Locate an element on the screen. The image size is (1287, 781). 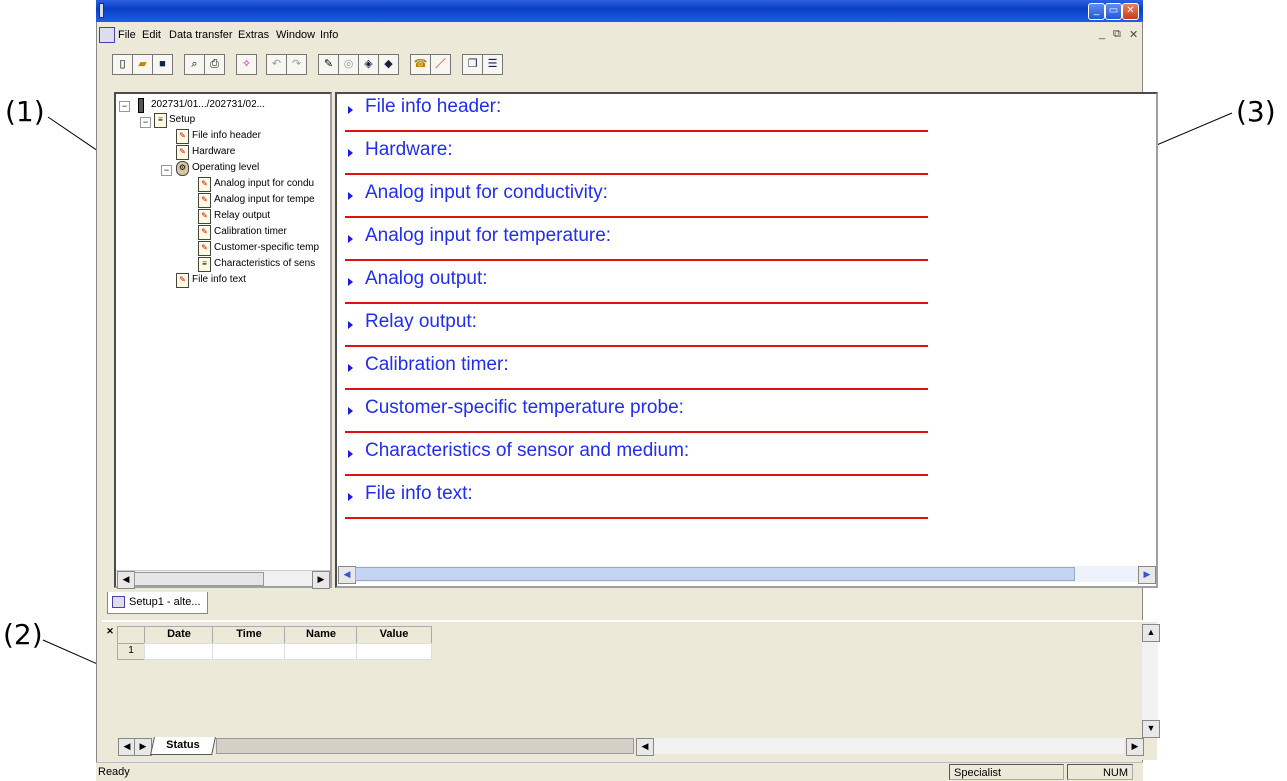
child-restore-button: ⧉ is located at coordinates (1117, 34).